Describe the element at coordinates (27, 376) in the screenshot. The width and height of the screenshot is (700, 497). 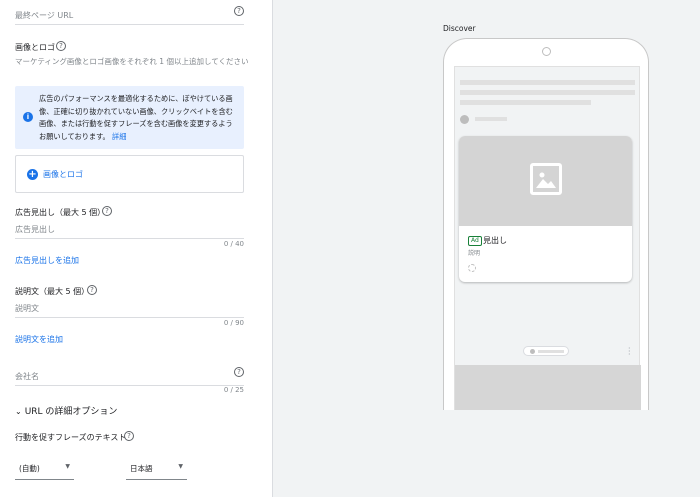
I see `company-placeholder: 会社名` at that location.